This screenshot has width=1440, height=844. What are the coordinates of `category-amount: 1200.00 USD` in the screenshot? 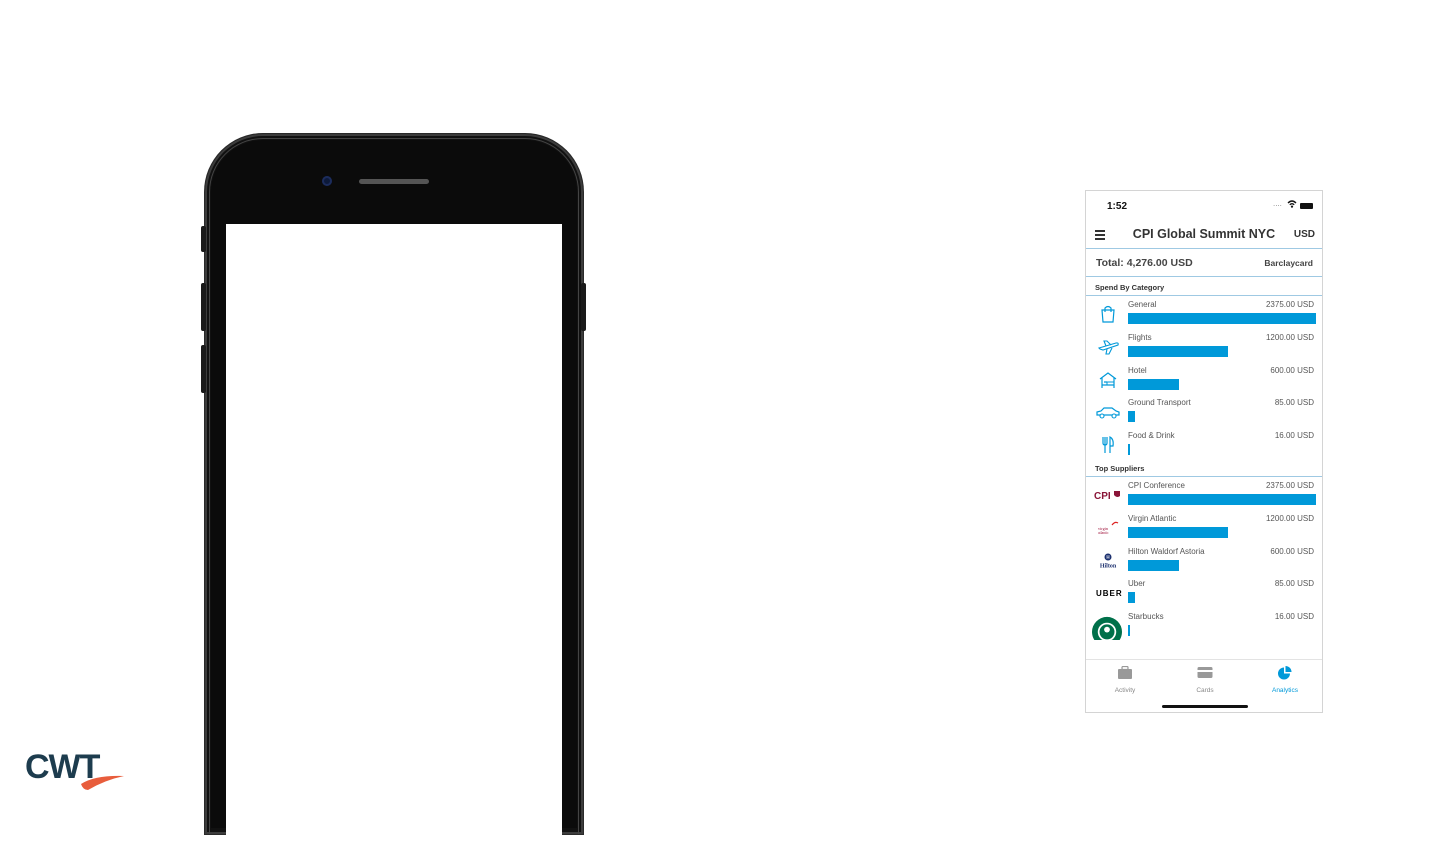 It's located at (1289, 337).